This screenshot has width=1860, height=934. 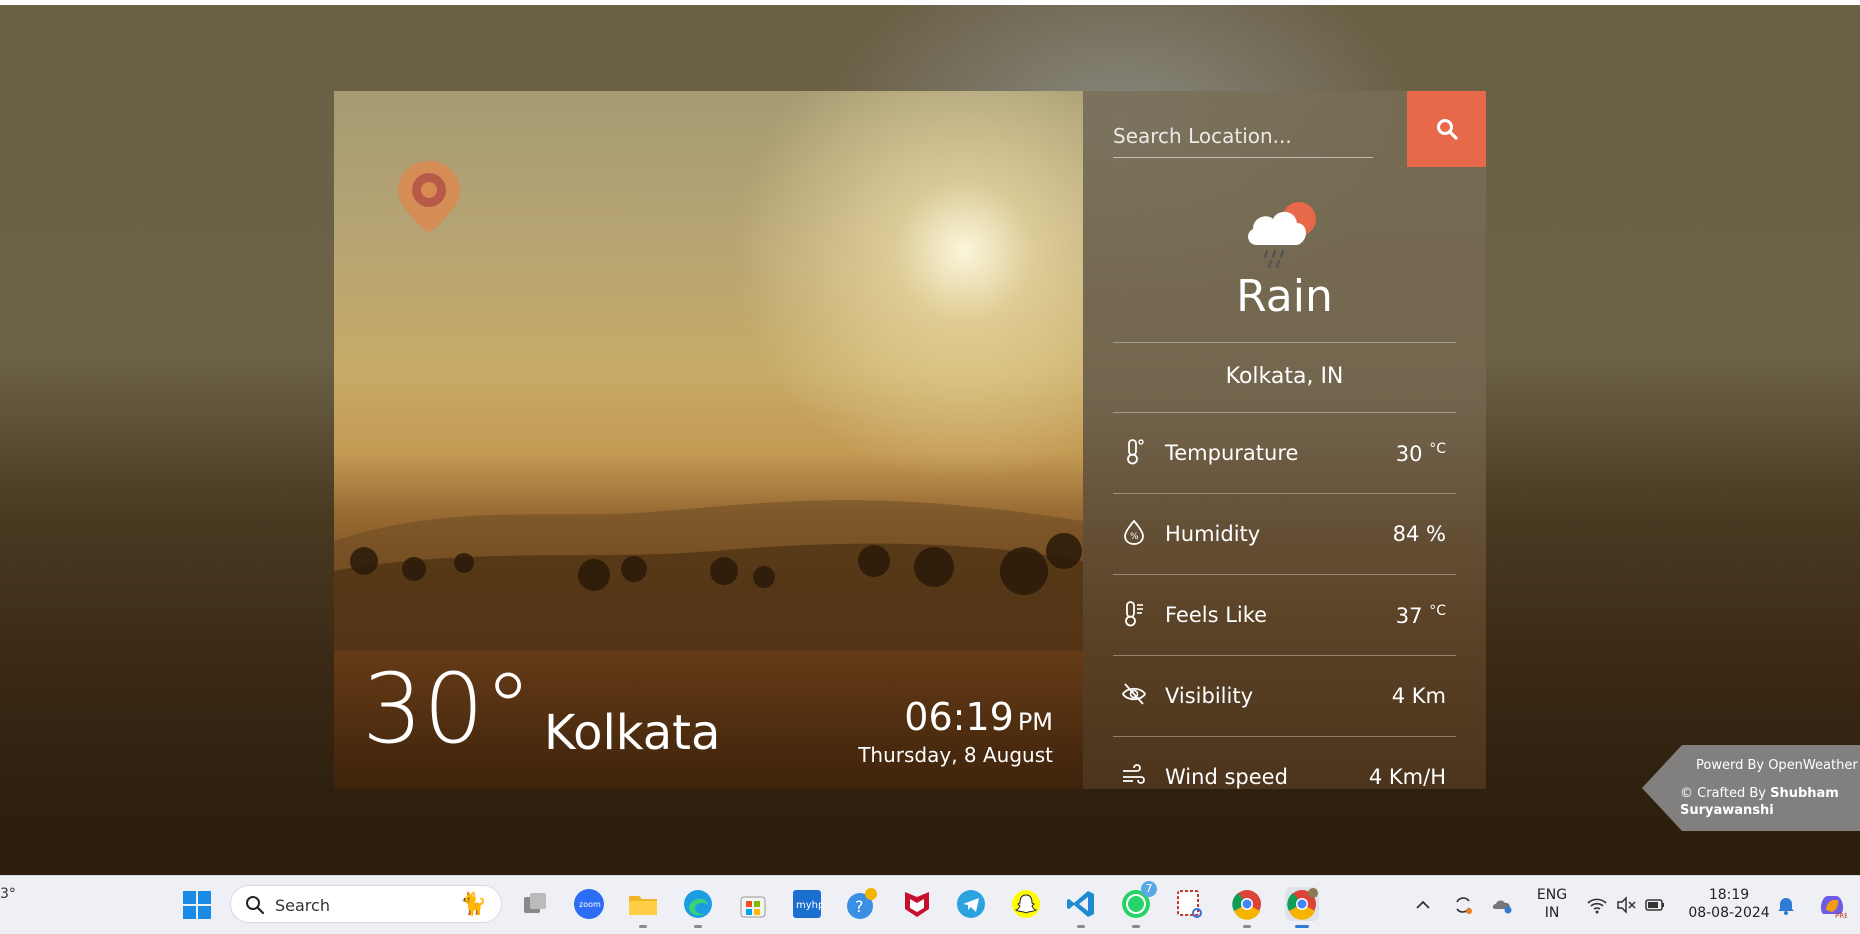 What do you see at coordinates (1655, 905) in the screenshot?
I see `battery-icon` at bounding box center [1655, 905].